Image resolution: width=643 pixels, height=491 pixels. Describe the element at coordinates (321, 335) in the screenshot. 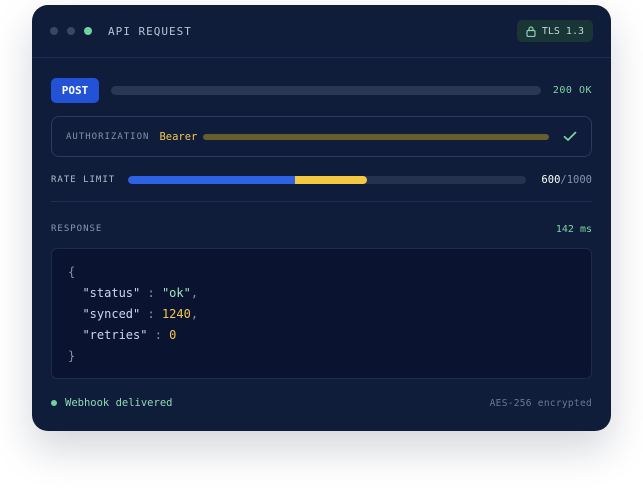

I see `json-line-retries: "retries" : 0` at that location.